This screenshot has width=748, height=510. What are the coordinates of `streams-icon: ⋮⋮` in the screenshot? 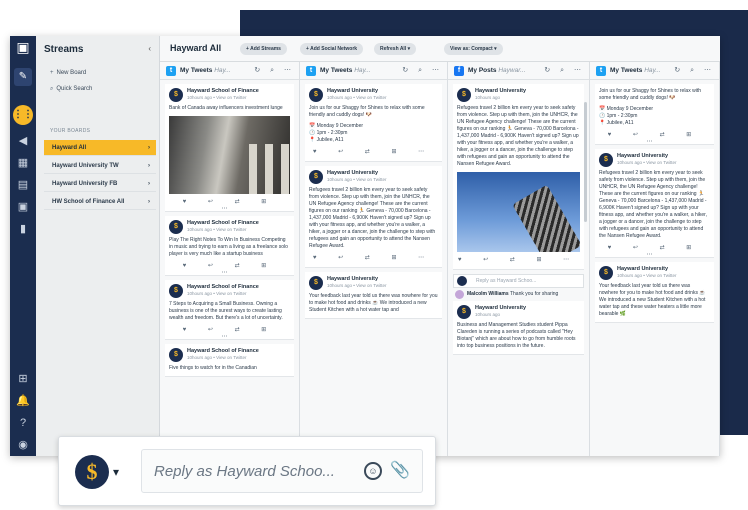 It's located at (23, 115).